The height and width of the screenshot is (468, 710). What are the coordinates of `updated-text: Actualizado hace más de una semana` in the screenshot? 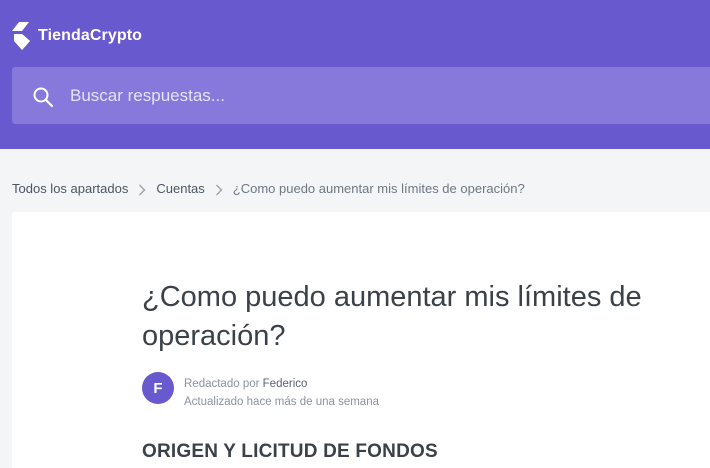 It's located at (281, 402).